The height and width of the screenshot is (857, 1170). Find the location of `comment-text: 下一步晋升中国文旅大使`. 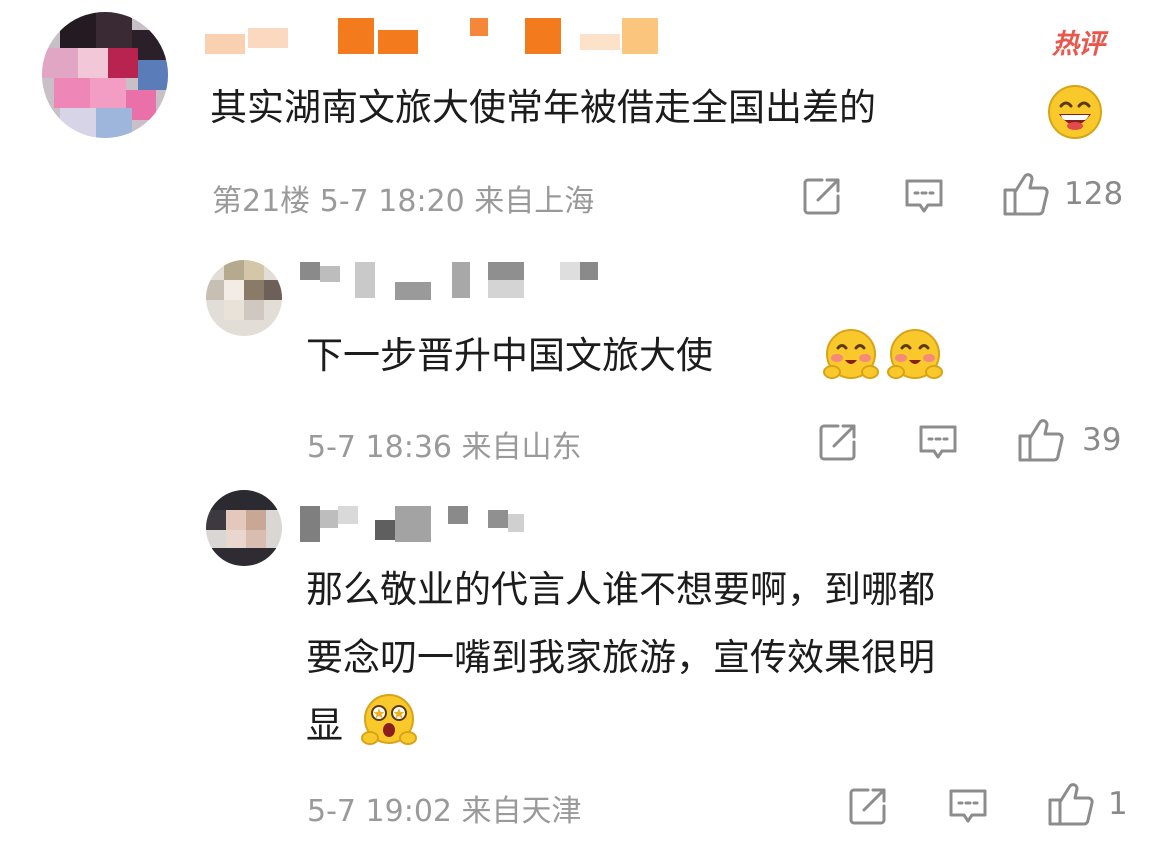

comment-text: 下一步晋升中国文旅大使 is located at coordinates (509, 355).